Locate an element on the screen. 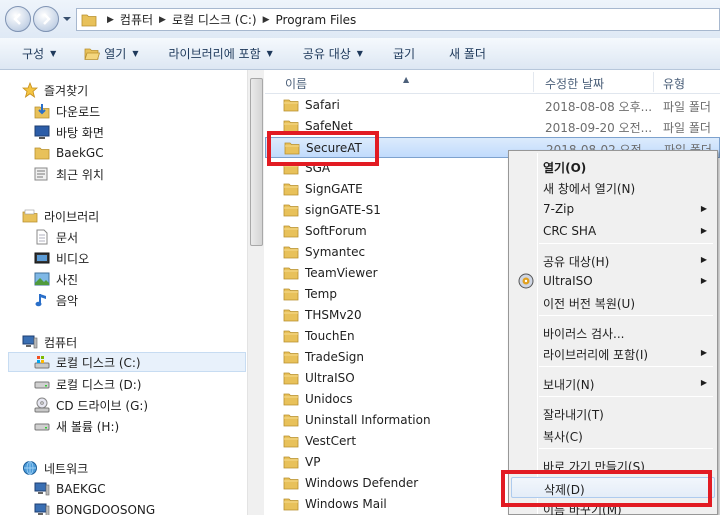  address-row: ▶ 컴퓨터 ▶ 로컬 디스크 (C:) ▶ Program Files is located at coordinates (360, 19).